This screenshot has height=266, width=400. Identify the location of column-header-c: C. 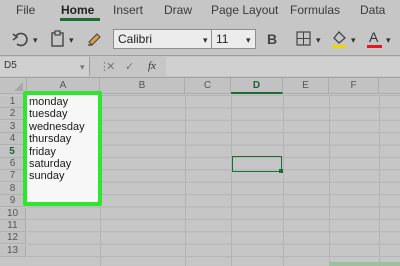
(208, 86).